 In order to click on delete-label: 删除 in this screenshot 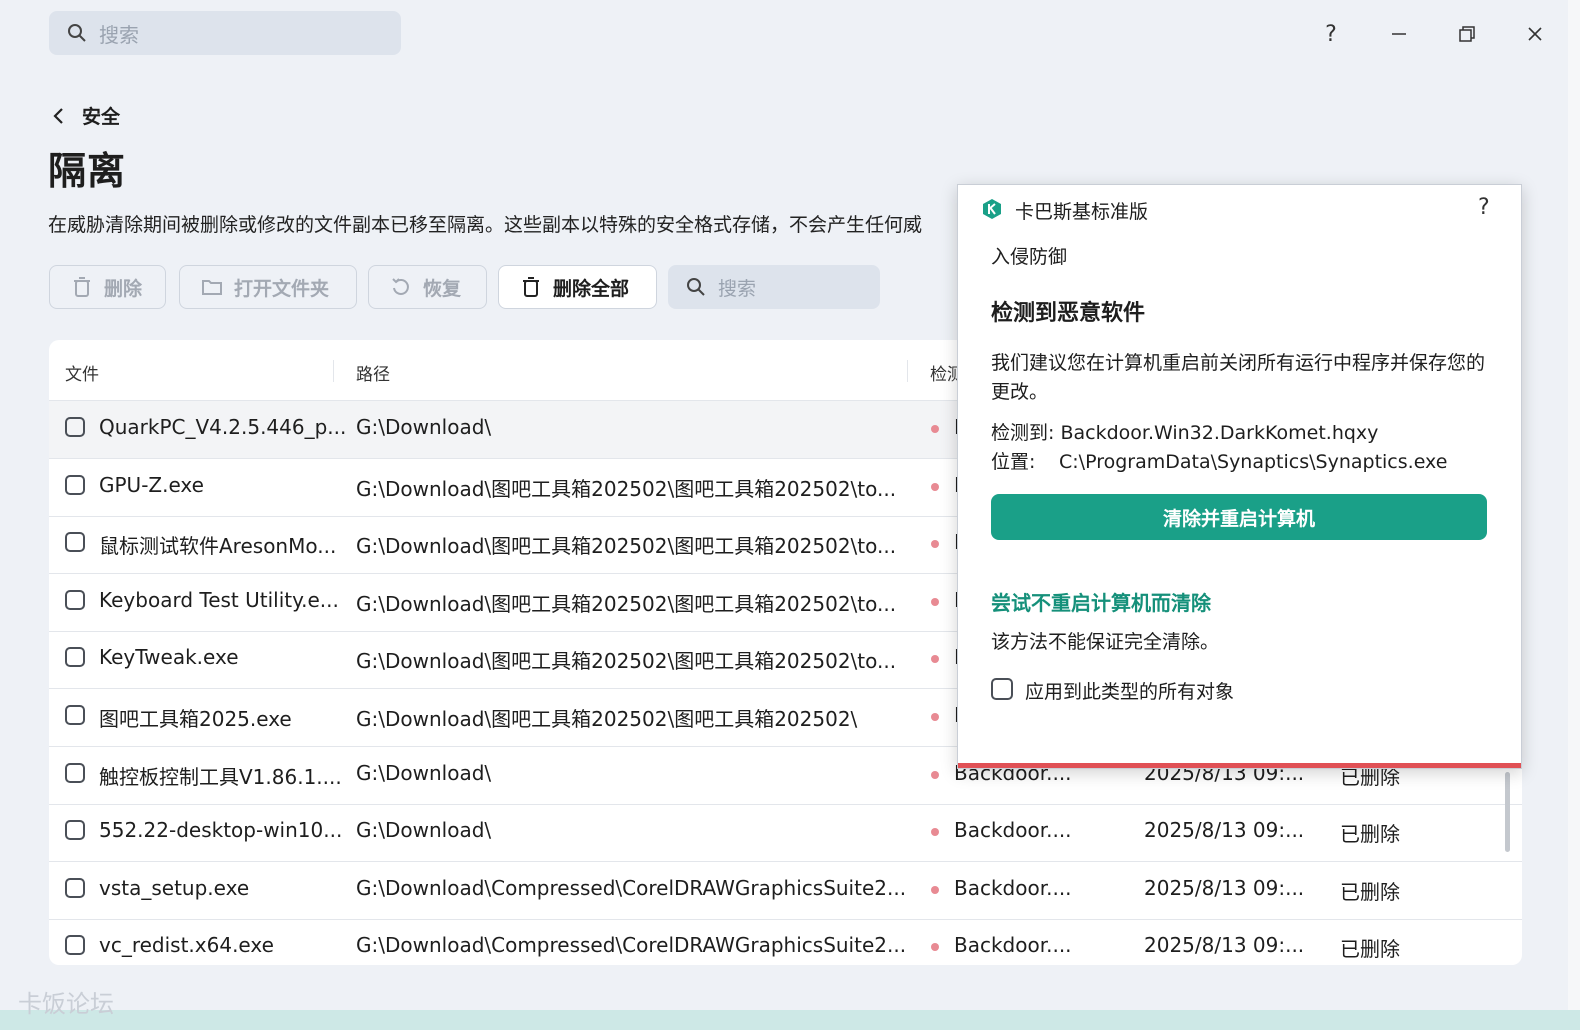, I will do `click(123, 288)`.